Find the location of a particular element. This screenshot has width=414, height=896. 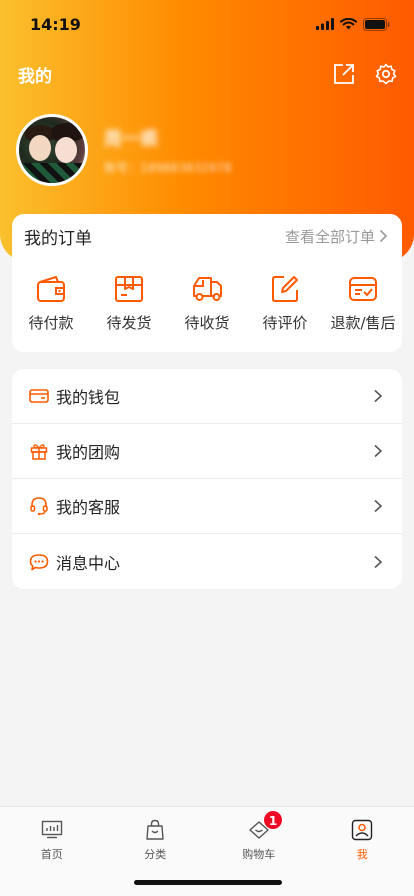

orders-header: 我的订单 查看全部订单 is located at coordinates (207, 236).